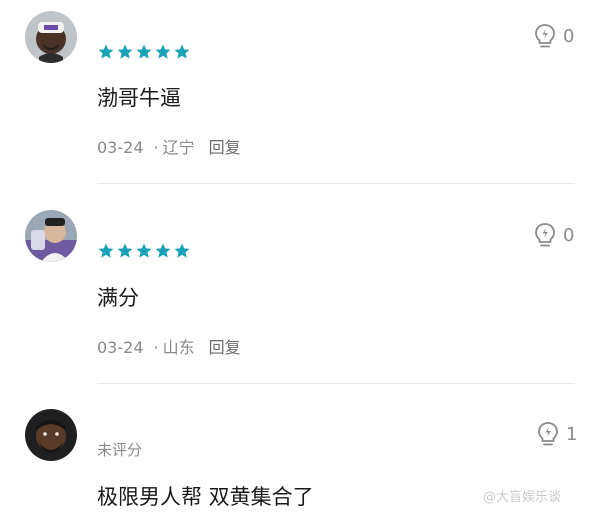  I want to click on rating-label: 未评分, so click(120, 450).